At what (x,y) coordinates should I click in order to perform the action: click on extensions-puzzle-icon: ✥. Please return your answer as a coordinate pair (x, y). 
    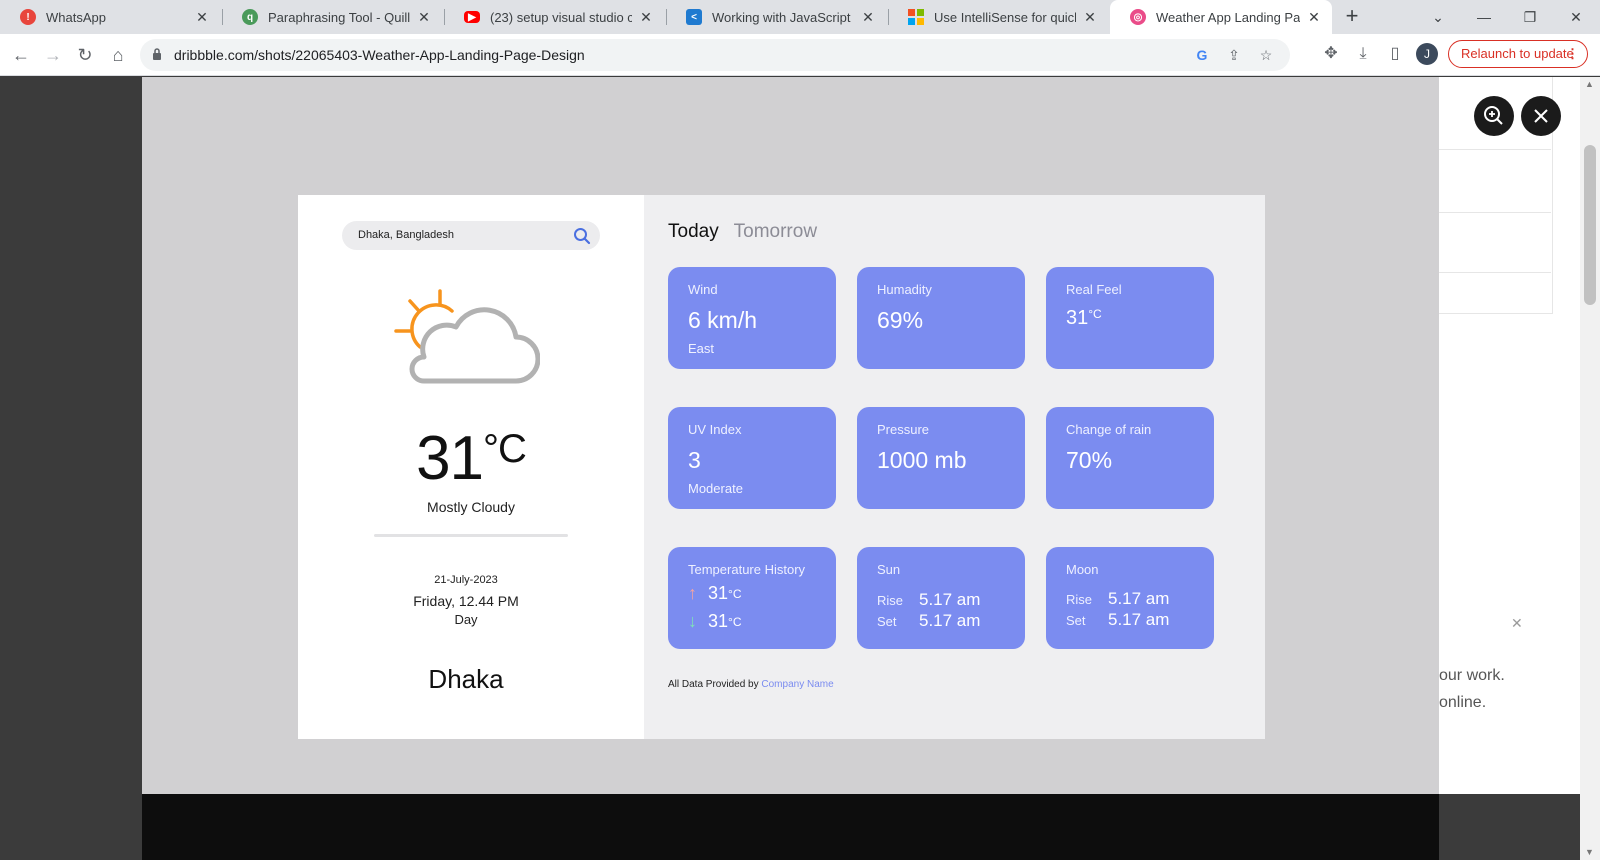
    Looking at the image, I should click on (1331, 54).